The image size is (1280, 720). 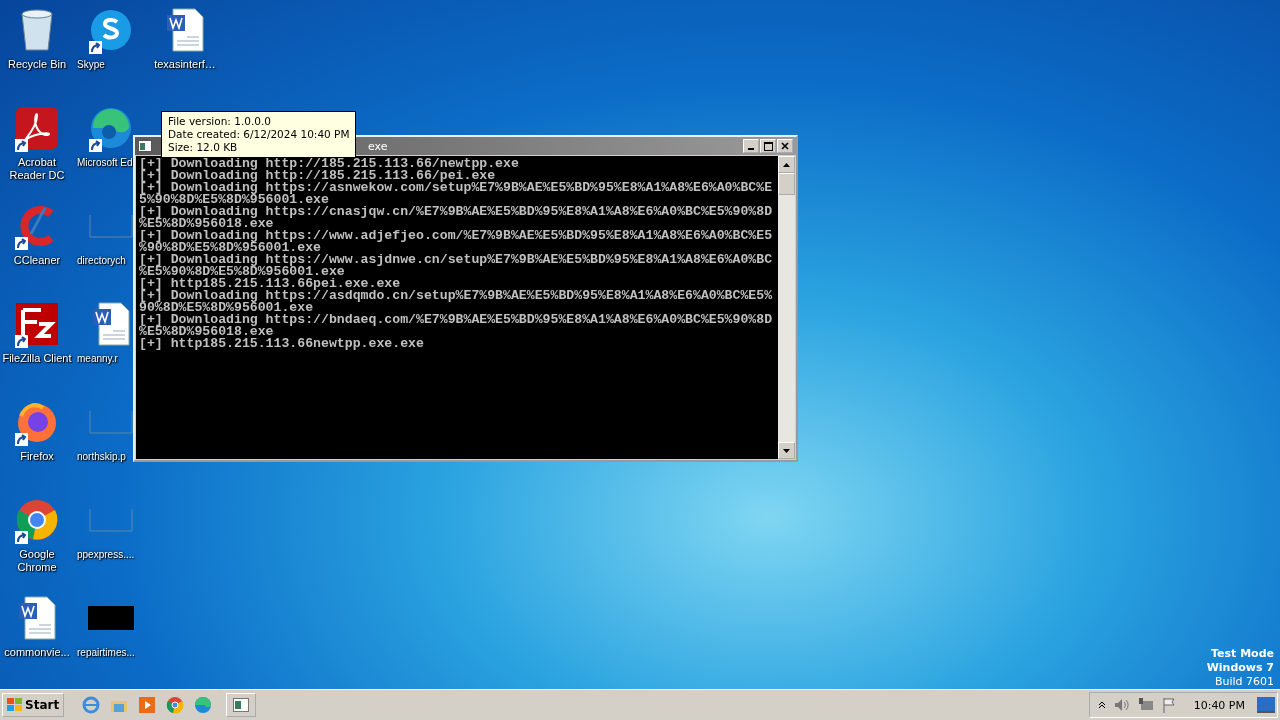 What do you see at coordinates (230, 248) in the screenshot?
I see `console-line: %90%8D%E5%8D%956001.exe` at bounding box center [230, 248].